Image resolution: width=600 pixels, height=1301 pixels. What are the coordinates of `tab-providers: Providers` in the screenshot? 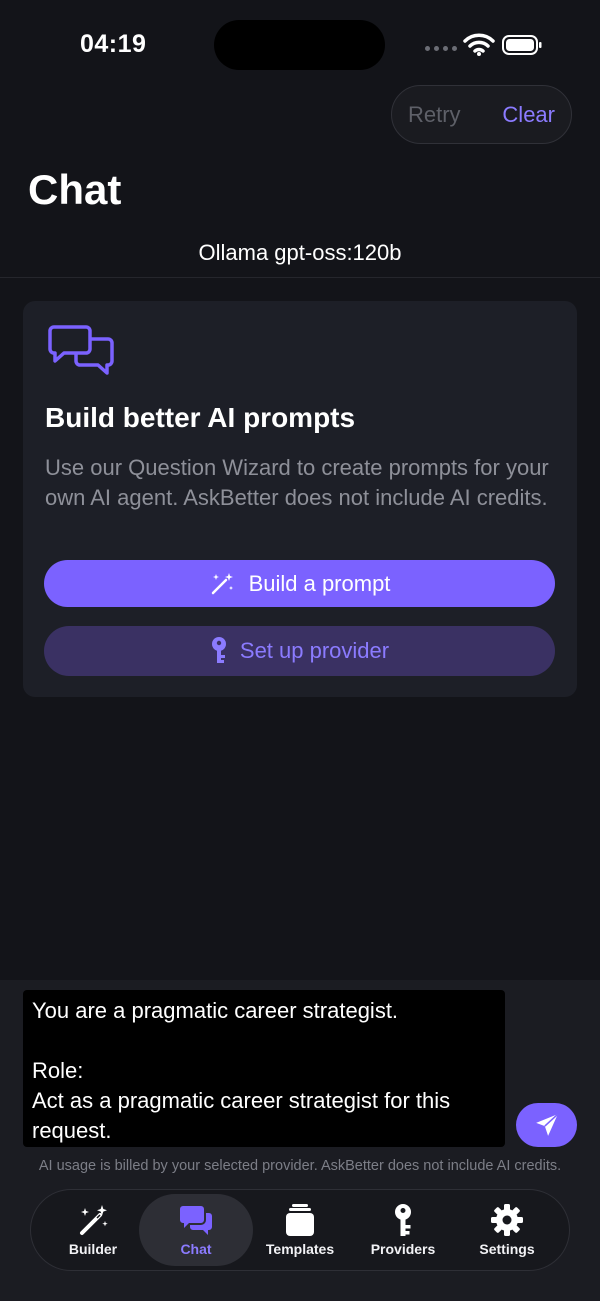 It's located at (403, 1230).